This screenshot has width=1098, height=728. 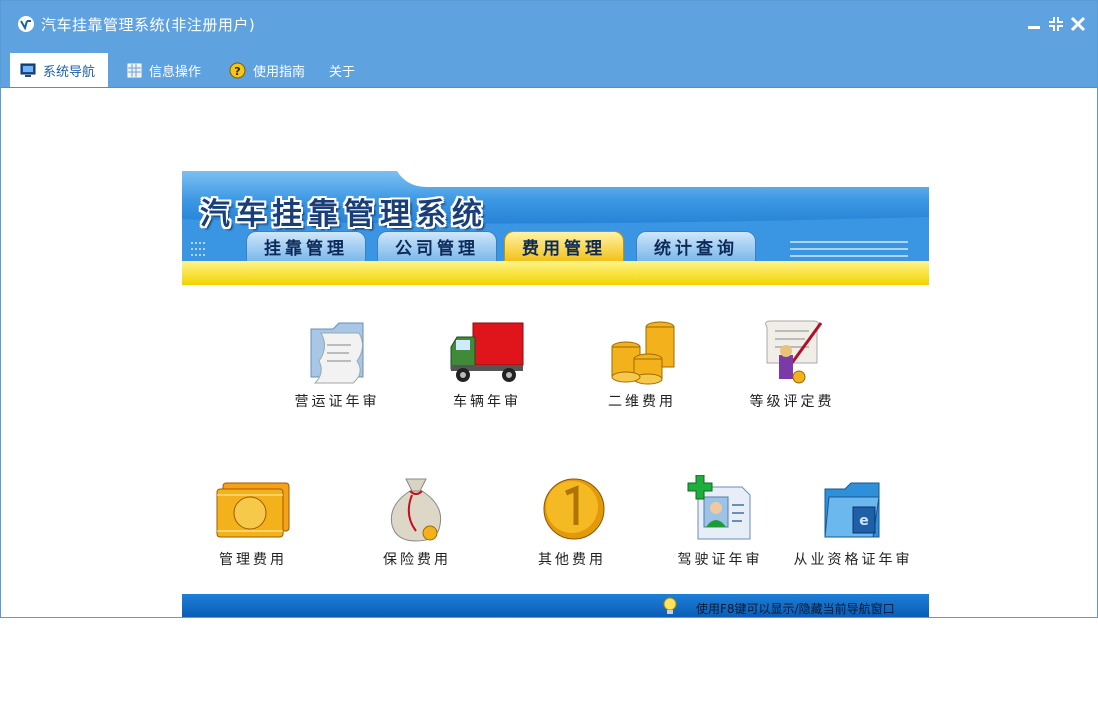 What do you see at coordinates (1056, 24) in the screenshot?
I see `restore-icon` at bounding box center [1056, 24].